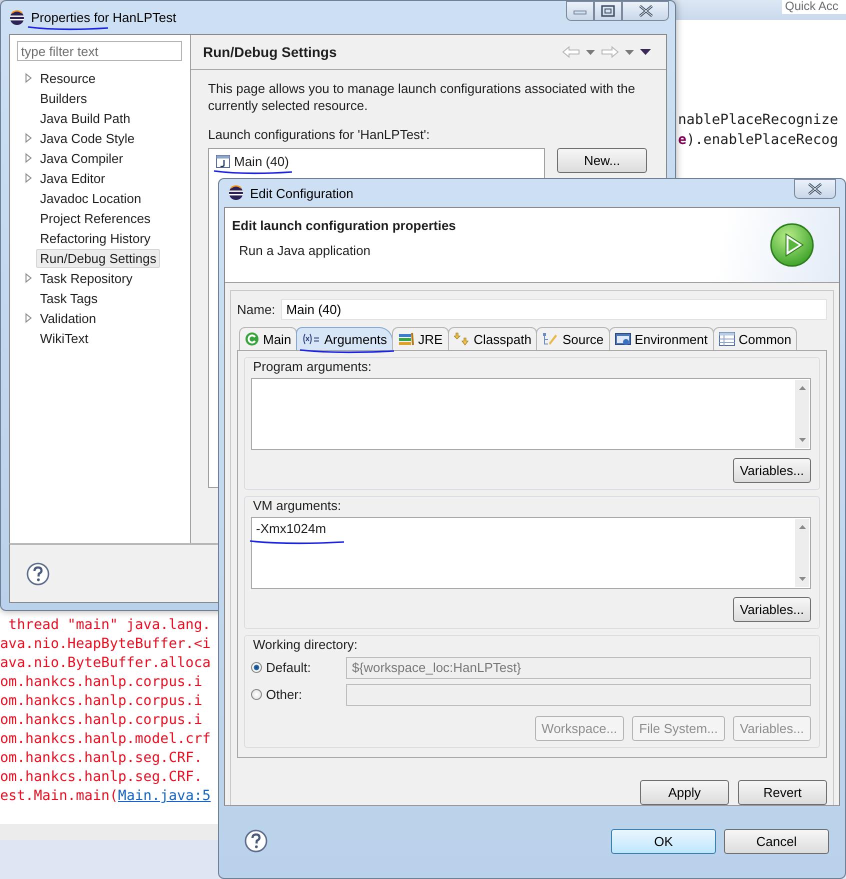 The height and width of the screenshot is (879, 846). Describe the element at coordinates (622, 339) in the screenshot. I see `window-icon` at that location.